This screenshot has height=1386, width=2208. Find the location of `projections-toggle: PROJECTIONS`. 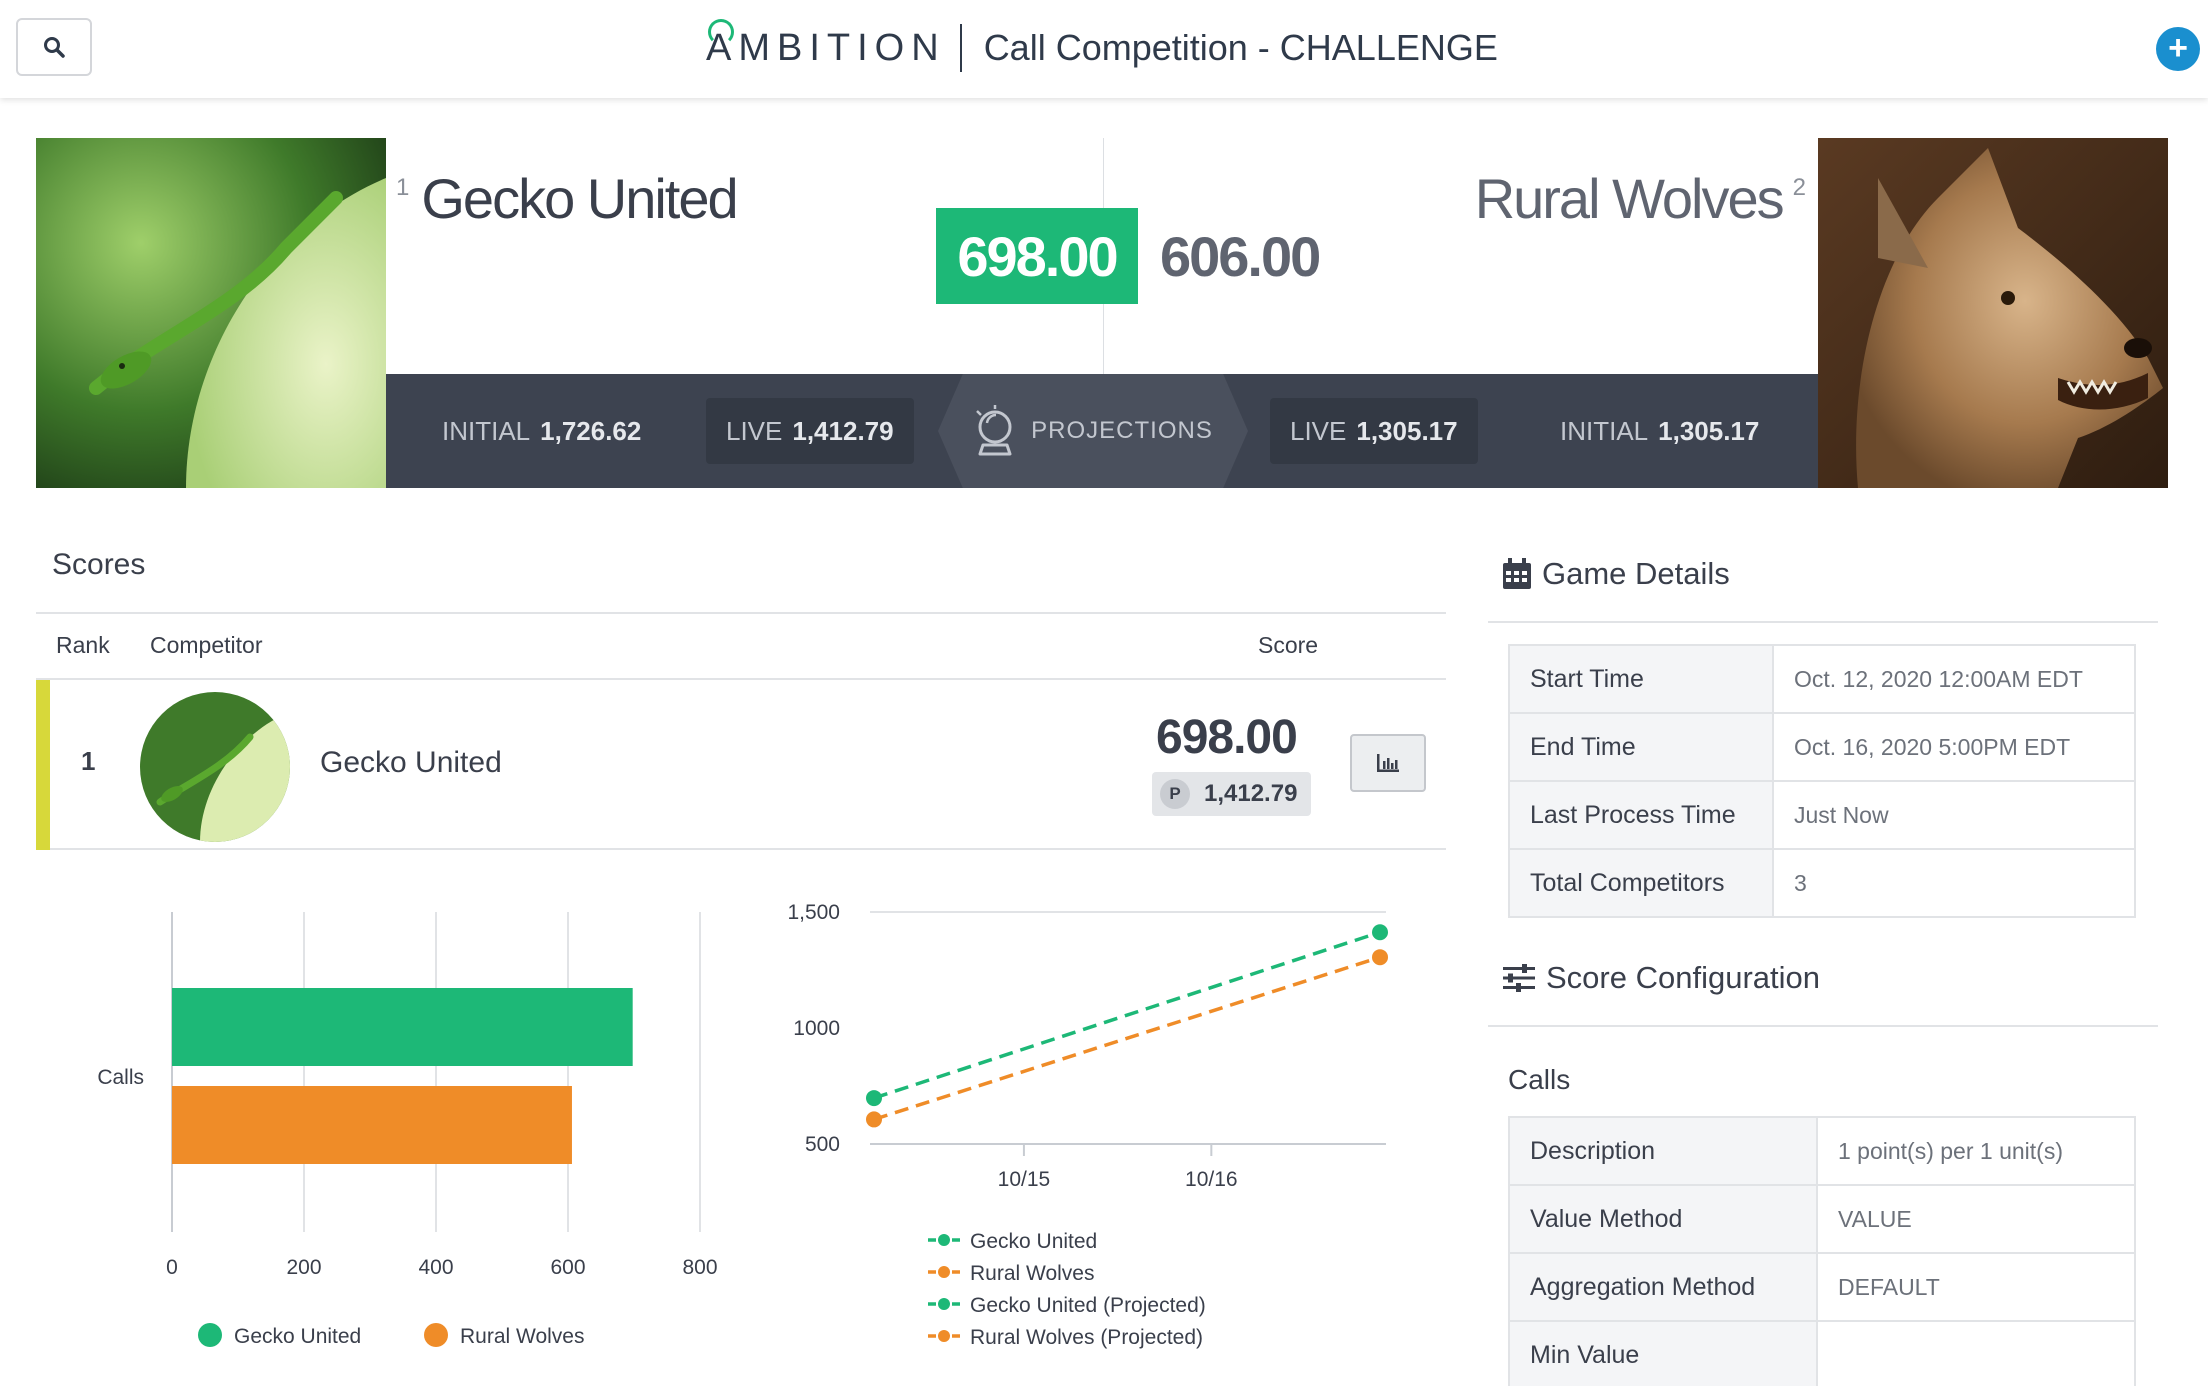

projections-toggle: PROJECTIONS is located at coordinates (1093, 431).